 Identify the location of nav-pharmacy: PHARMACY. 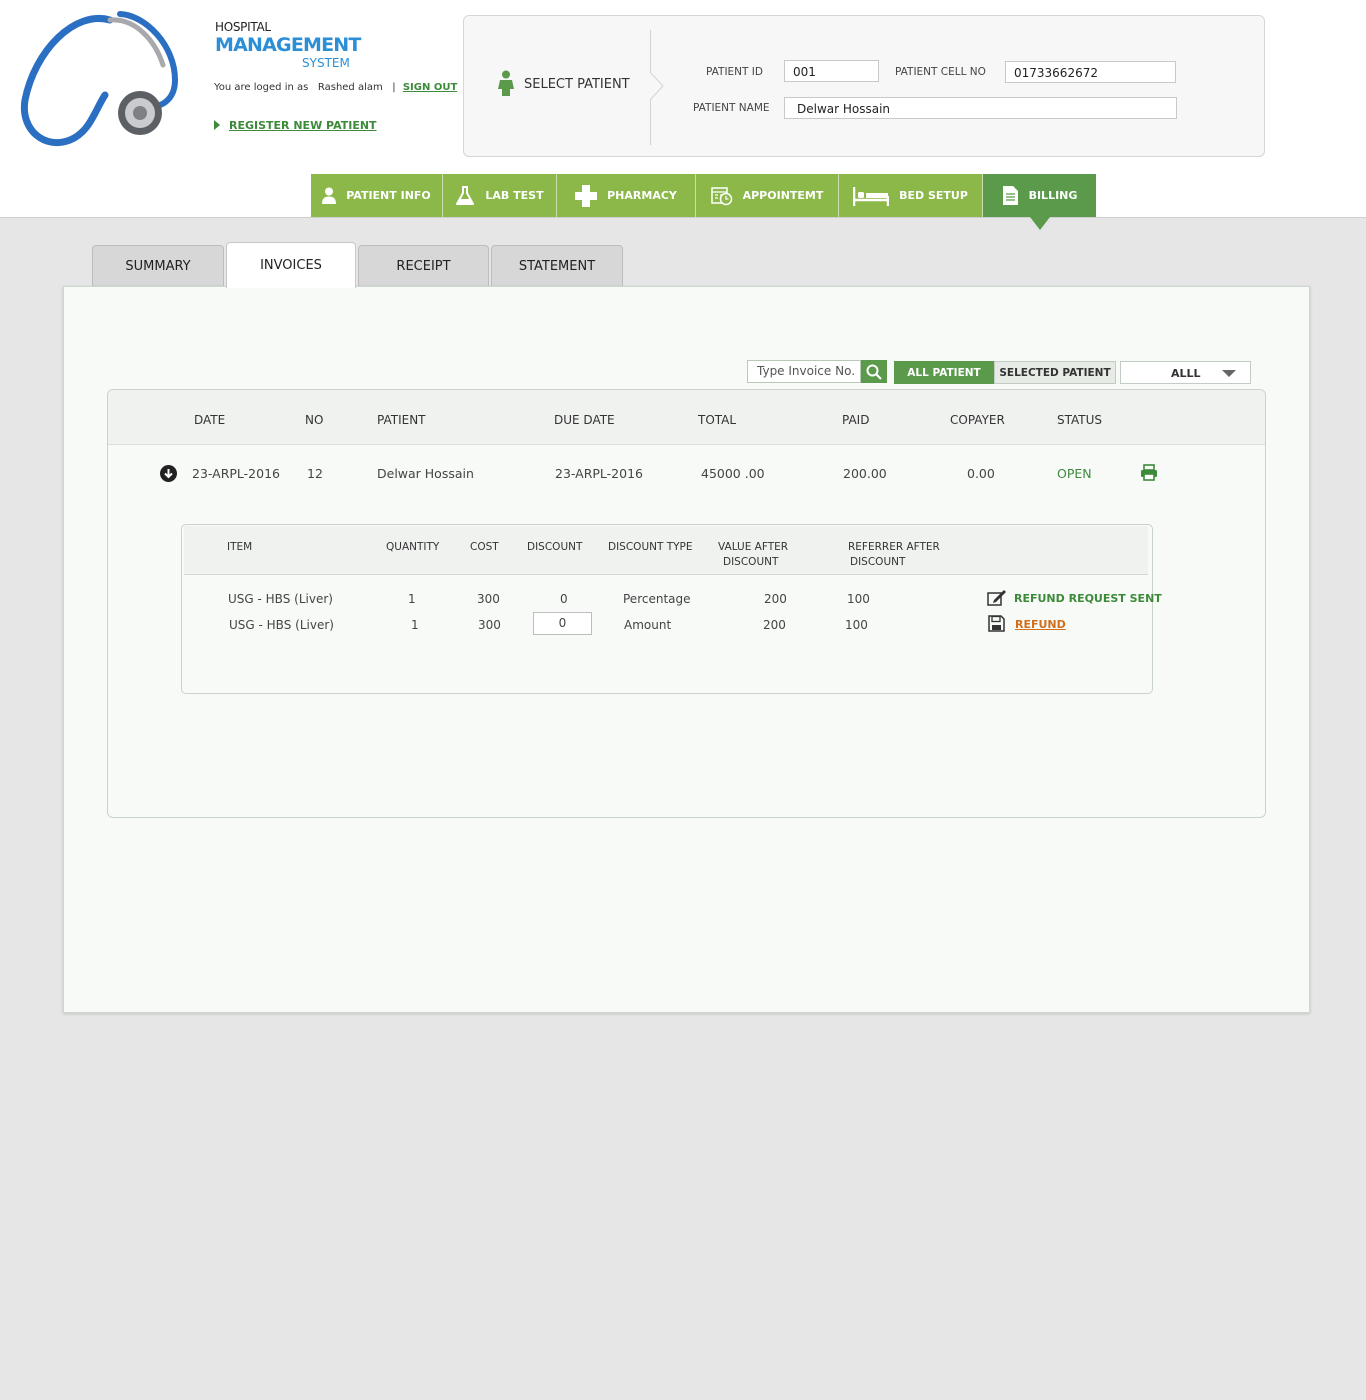
(626, 195).